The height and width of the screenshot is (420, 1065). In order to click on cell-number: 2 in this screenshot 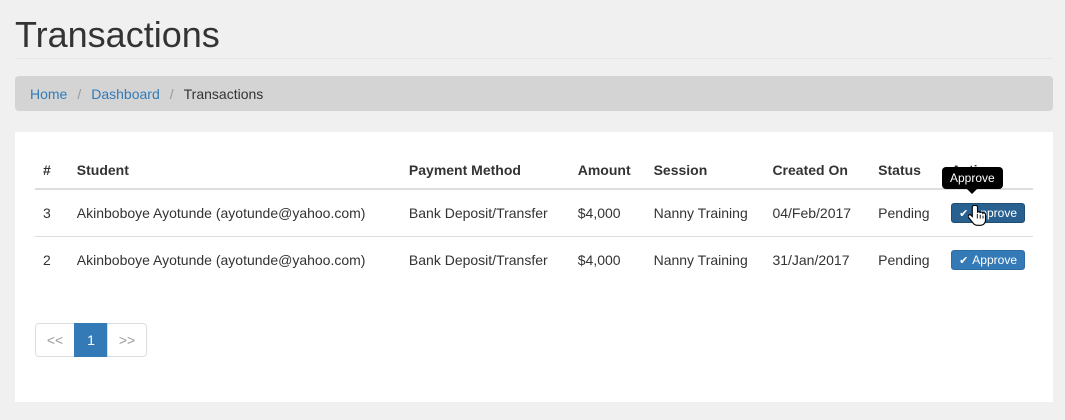, I will do `click(47, 260)`.